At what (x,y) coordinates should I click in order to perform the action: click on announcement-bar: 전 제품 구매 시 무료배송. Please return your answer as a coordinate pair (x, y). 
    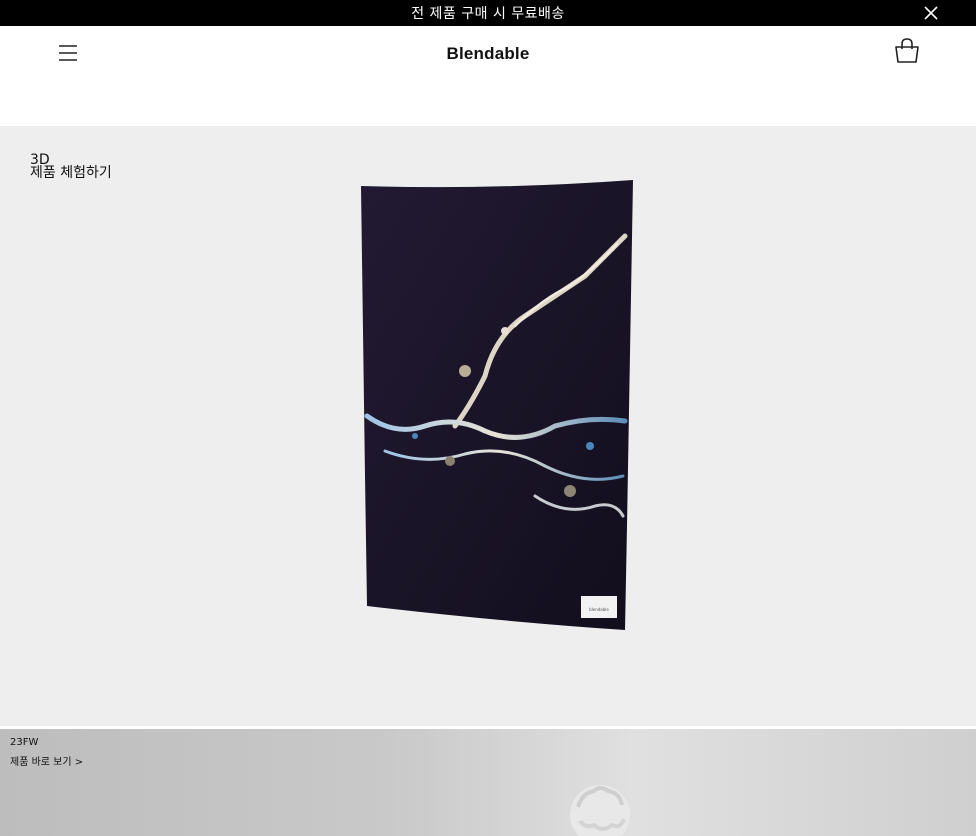
    Looking at the image, I should click on (488, 13).